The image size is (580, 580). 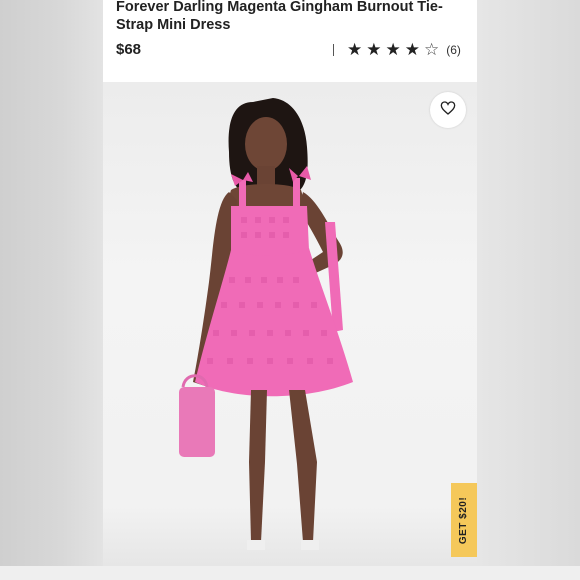 I want to click on star-outline-icon: ☆, so click(x=432, y=49).